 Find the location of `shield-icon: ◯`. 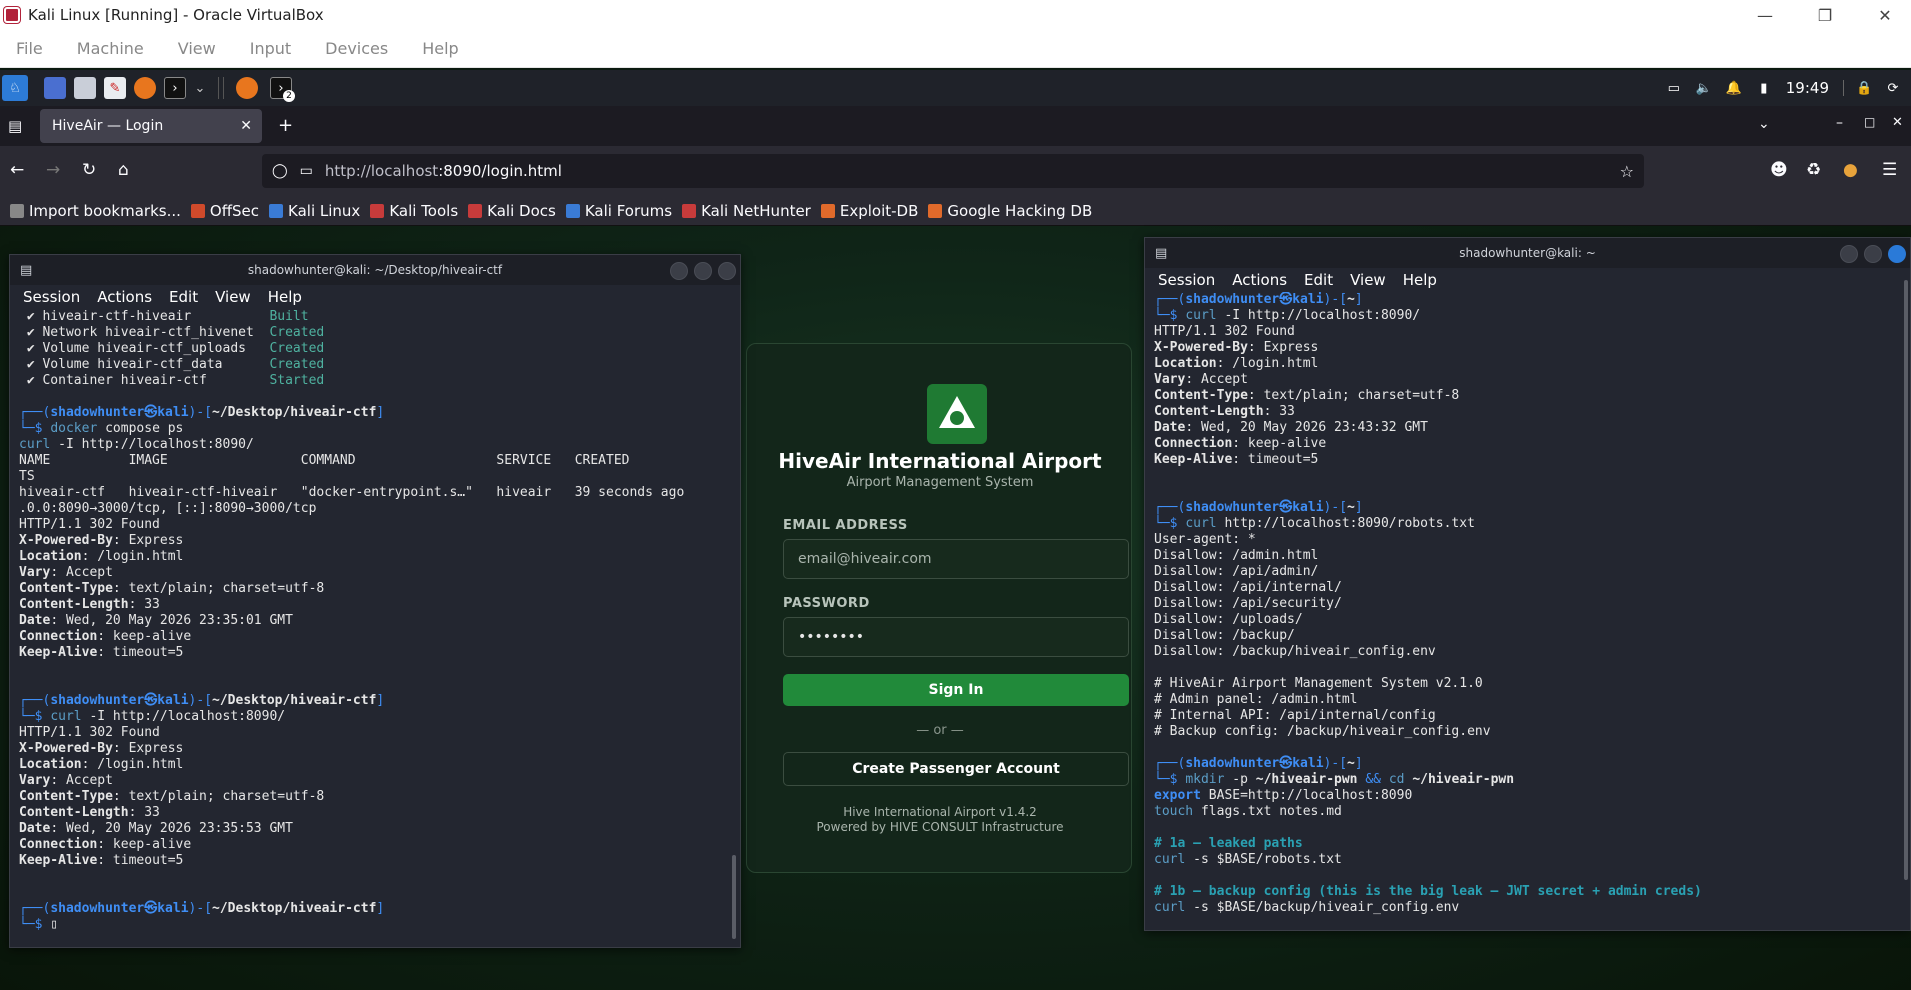

shield-icon: ◯ is located at coordinates (280, 171).